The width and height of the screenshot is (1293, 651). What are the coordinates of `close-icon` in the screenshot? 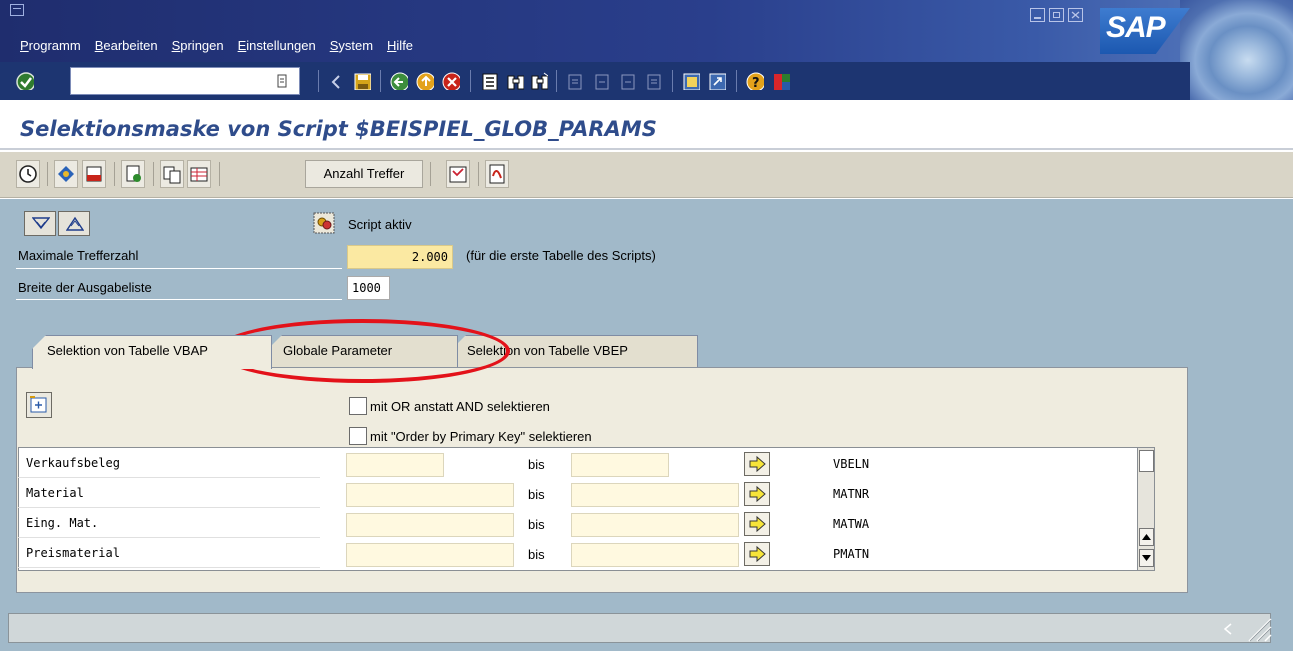 It's located at (1075, 15).